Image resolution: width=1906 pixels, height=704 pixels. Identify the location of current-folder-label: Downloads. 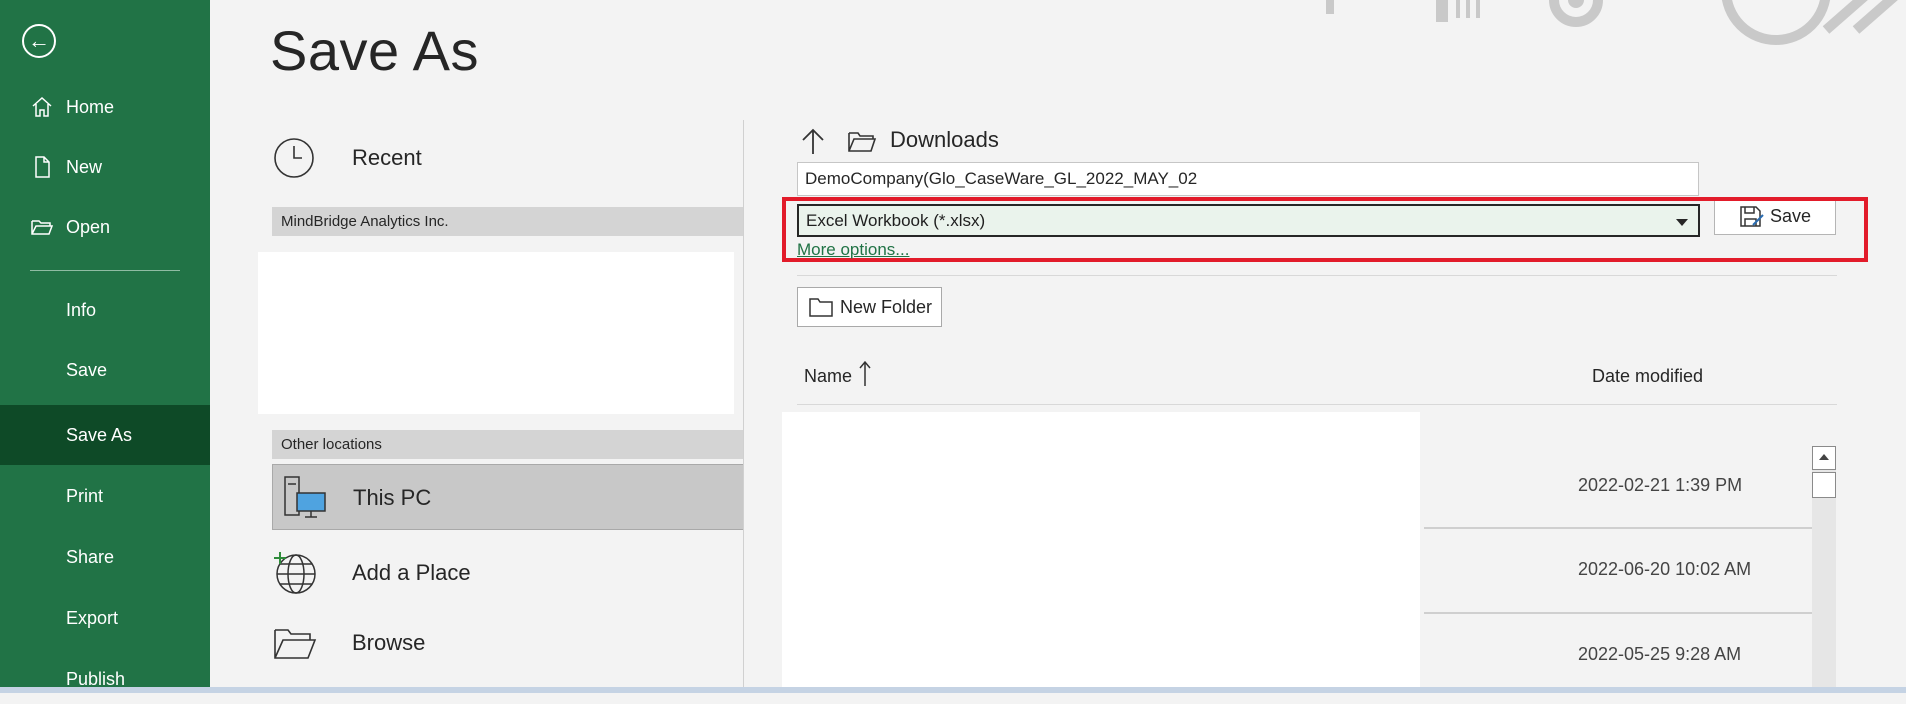
(944, 140).